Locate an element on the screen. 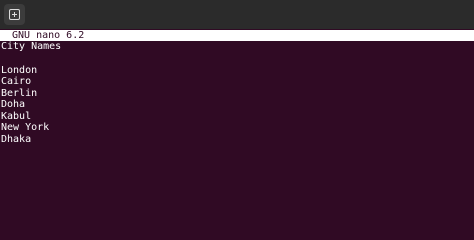 The height and width of the screenshot is (240, 474). editor-line: Kabul is located at coordinates (16, 116).